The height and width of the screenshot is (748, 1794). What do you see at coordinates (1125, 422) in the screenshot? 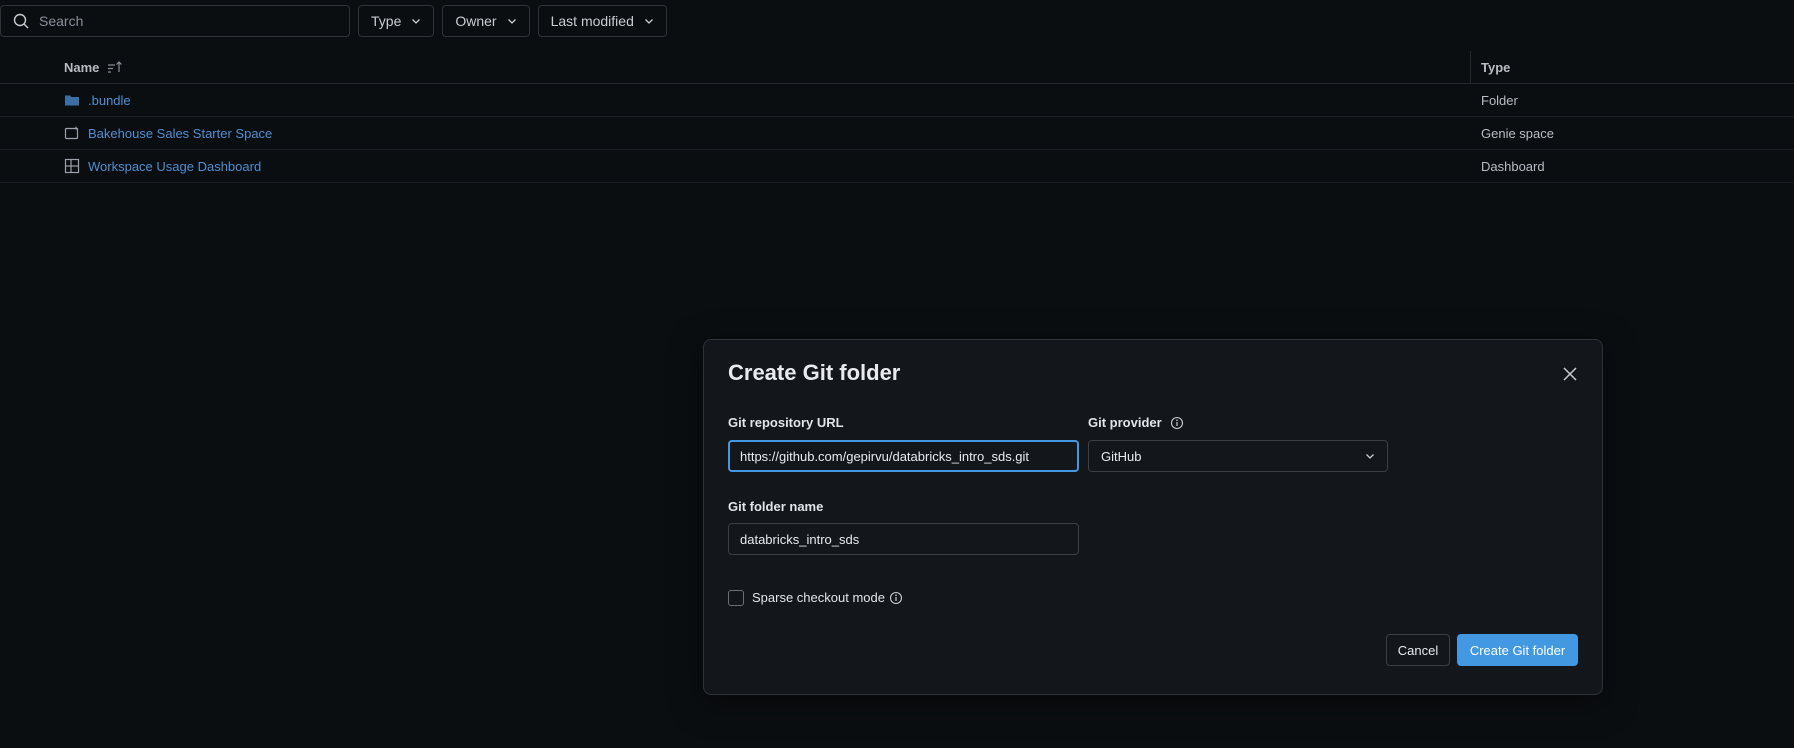
I see `git-provider-label: Git provider` at bounding box center [1125, 422].